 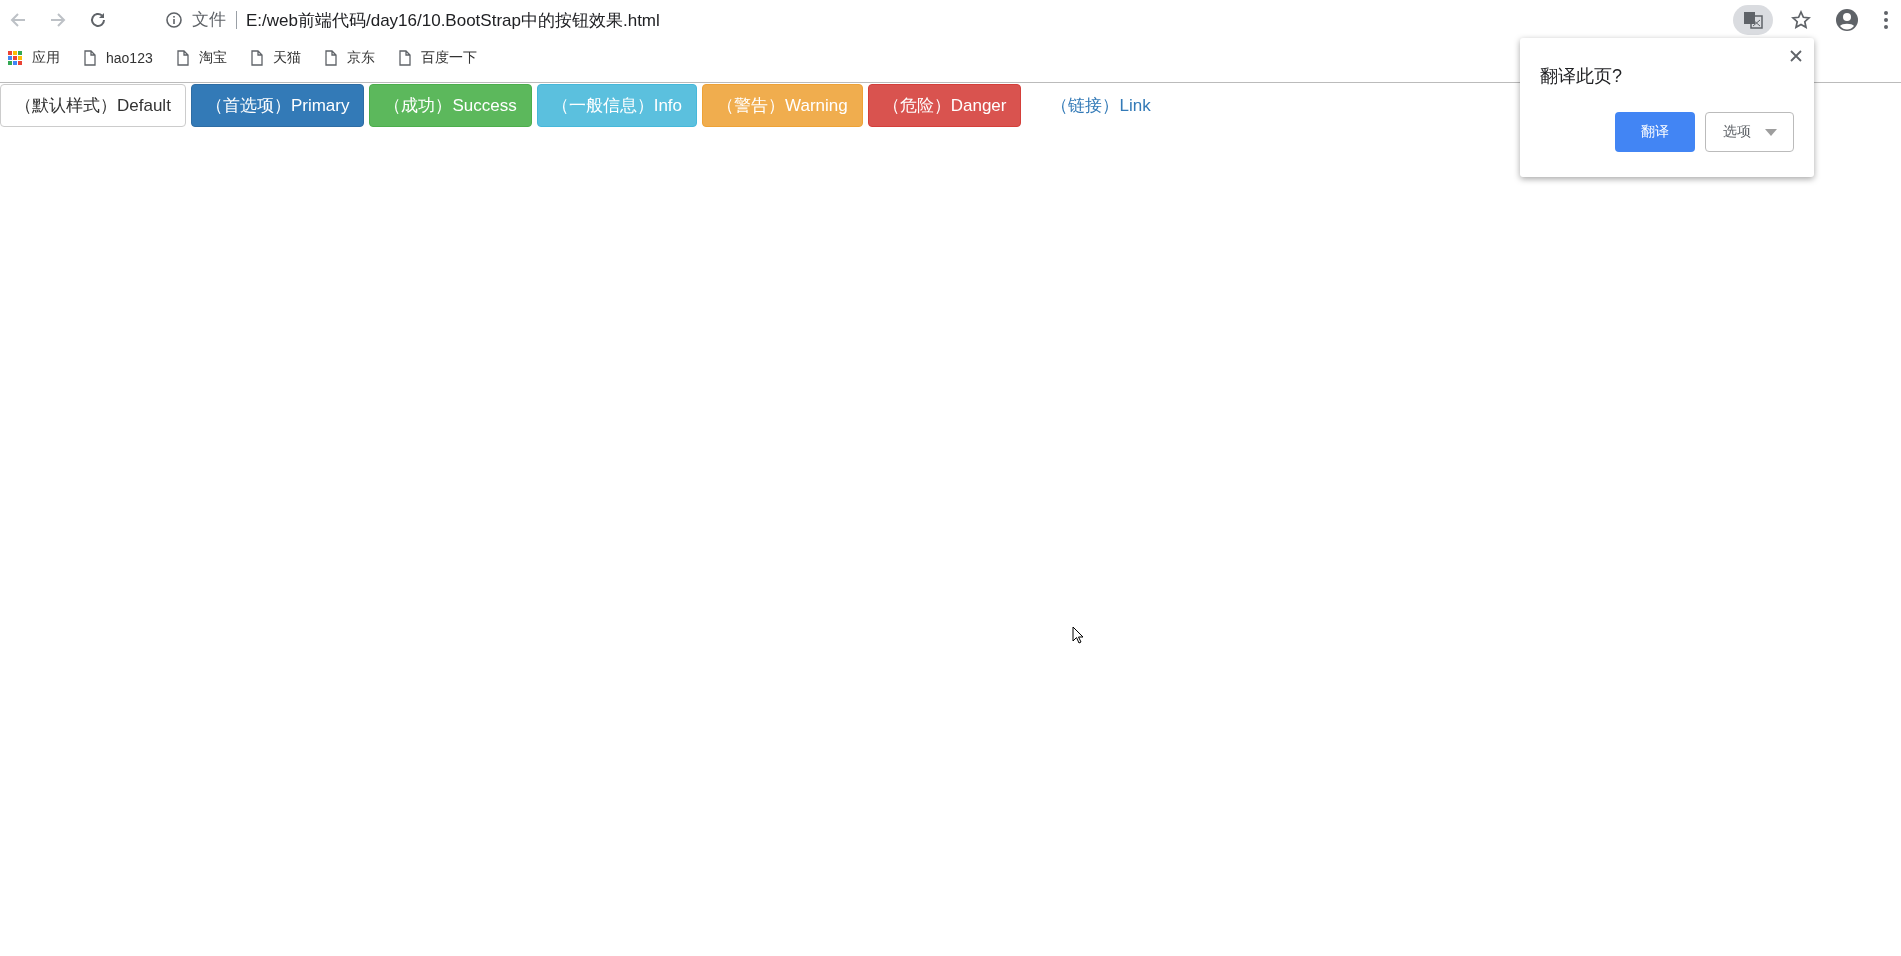 What do you see at coordinates (286, 58) in the screenshot?
I see `bookmark-link: 天猫` at bounding box center [286, 58].